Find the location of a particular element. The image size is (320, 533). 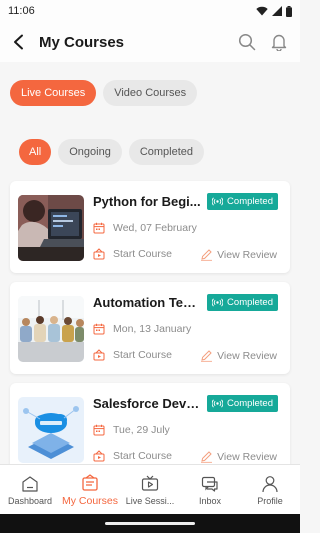

course-date-text: Tue, 29 July is located at coordinates (141, 430).